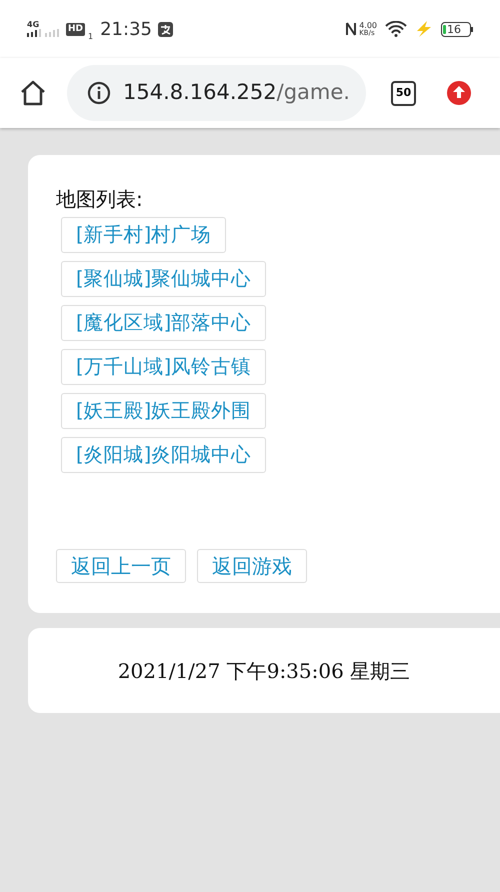  What do you see at coordinates (143, 235) in the screenshot?
I see `map-link-button: [新手村]村广场` at bounding box center [143, 235].